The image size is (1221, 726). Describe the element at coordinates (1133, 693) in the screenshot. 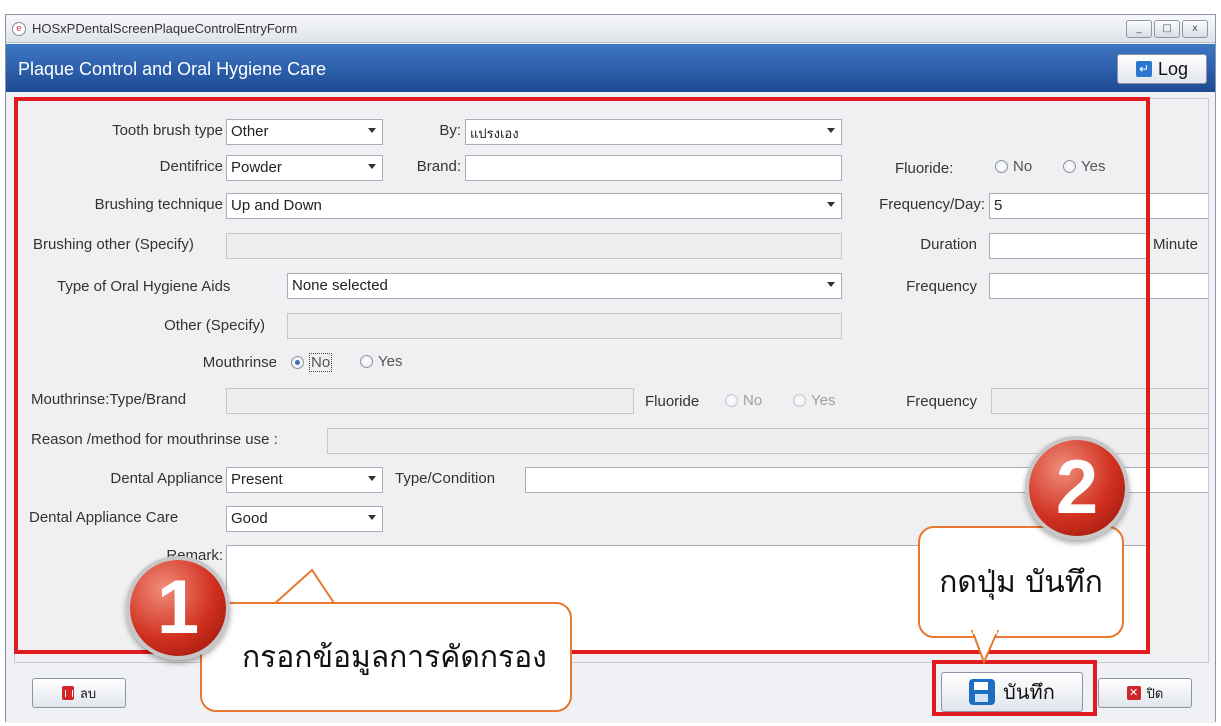

I see `close-icon: ✕` at that location.